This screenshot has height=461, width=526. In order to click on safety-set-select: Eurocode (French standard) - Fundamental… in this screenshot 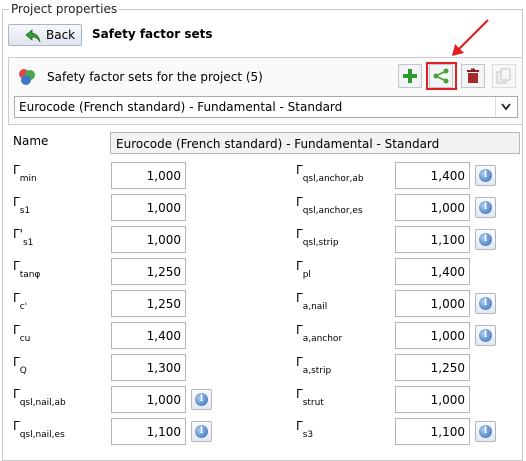, I will do `click(266, 107)`.